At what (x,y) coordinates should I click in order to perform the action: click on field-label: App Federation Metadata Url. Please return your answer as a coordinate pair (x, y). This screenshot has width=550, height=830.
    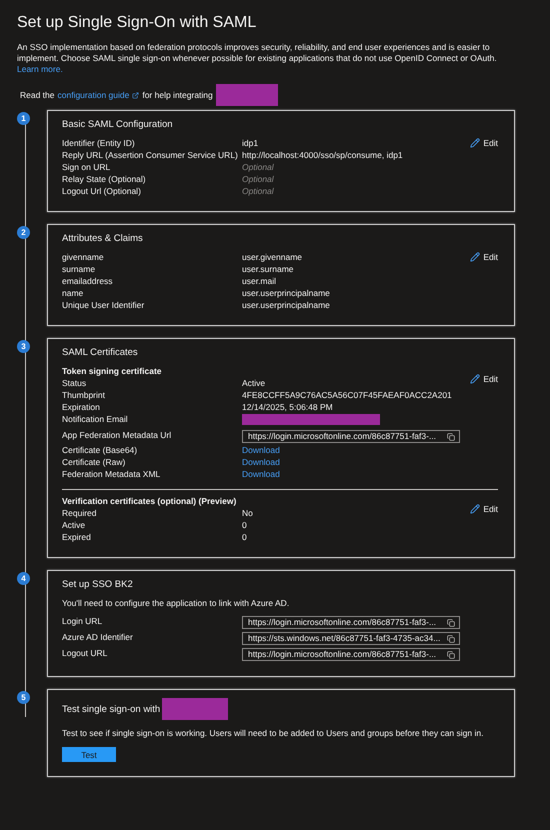
    Looking at the image, I should click on (117, 435).